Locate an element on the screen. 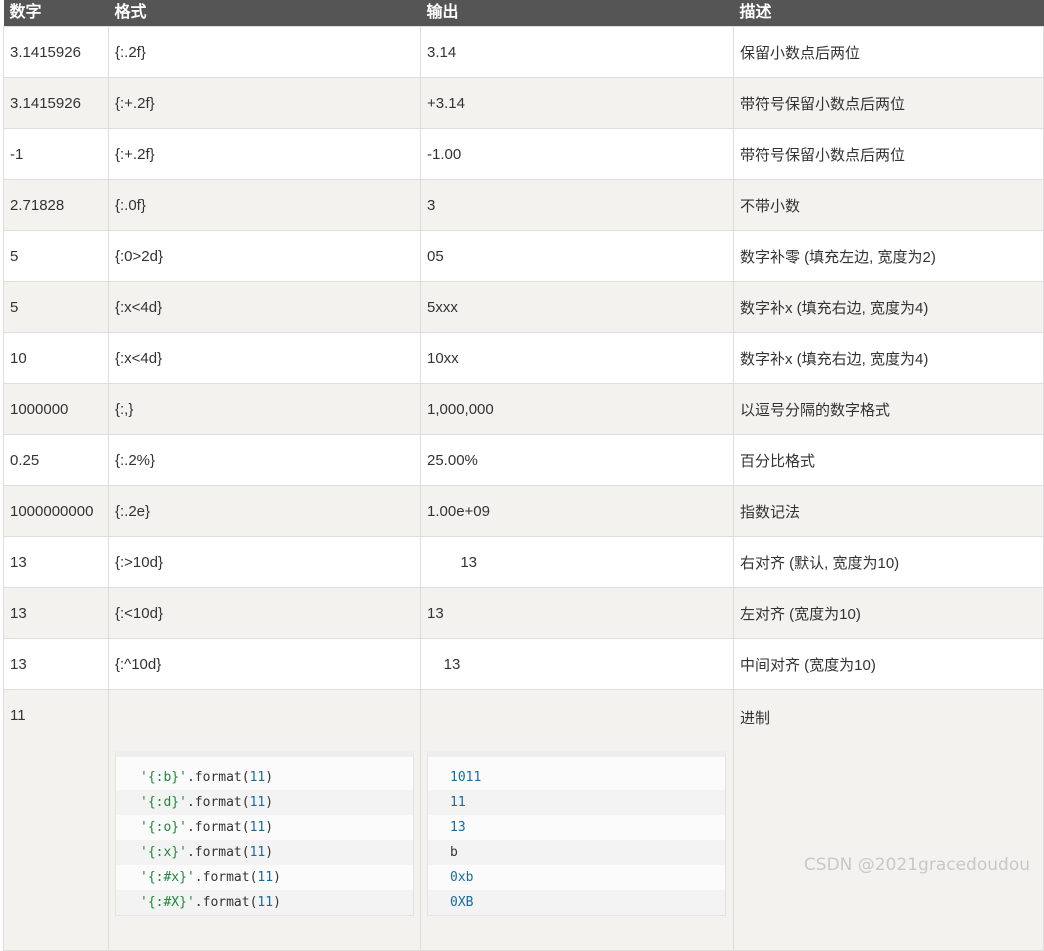 Image resolution: width=1044 pixels, height=951 pixels. cell-number: 1000000 is located at coordinates (56, 409).